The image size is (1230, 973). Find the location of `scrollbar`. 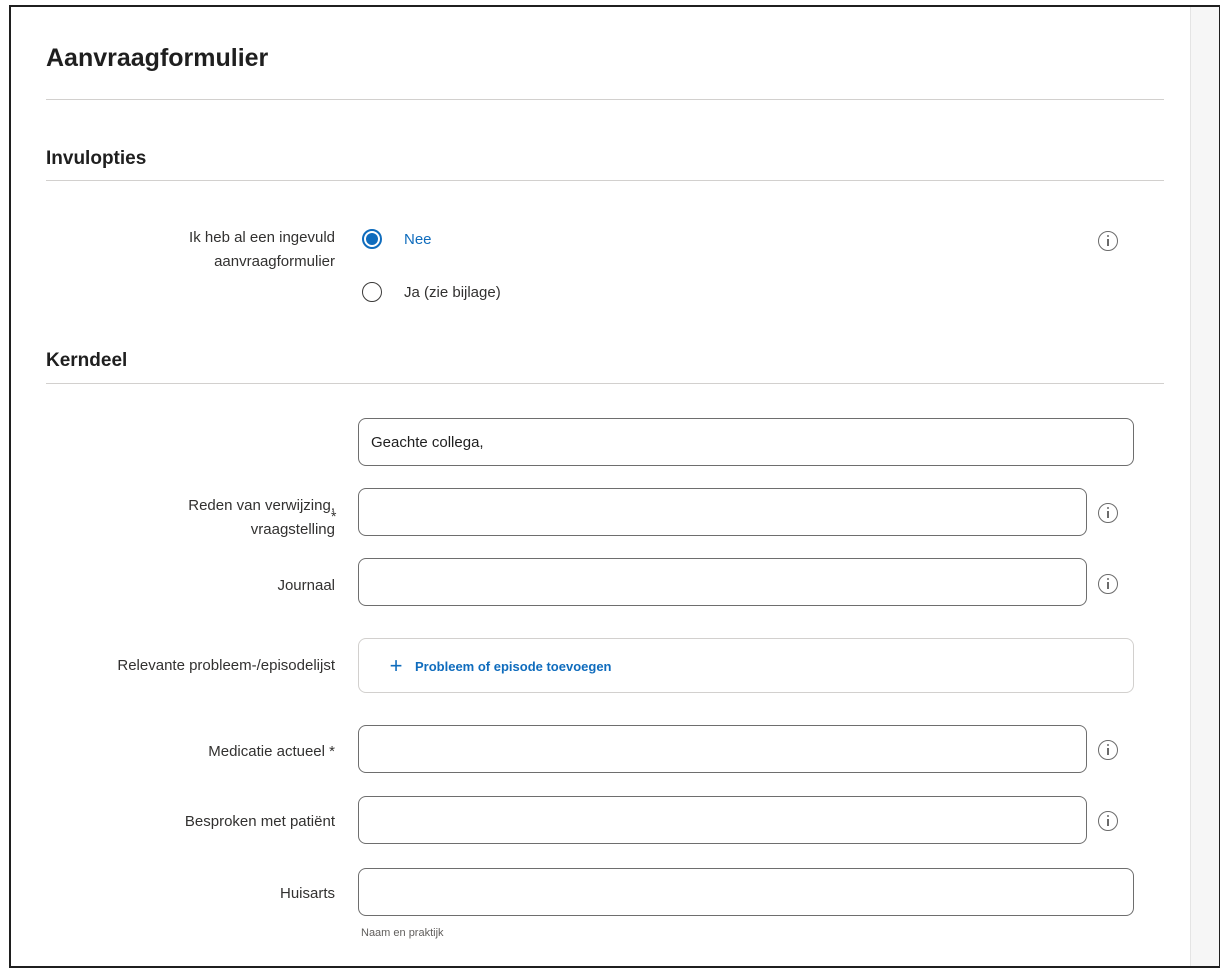

scrollbar is located at coordinates (1204, 486).